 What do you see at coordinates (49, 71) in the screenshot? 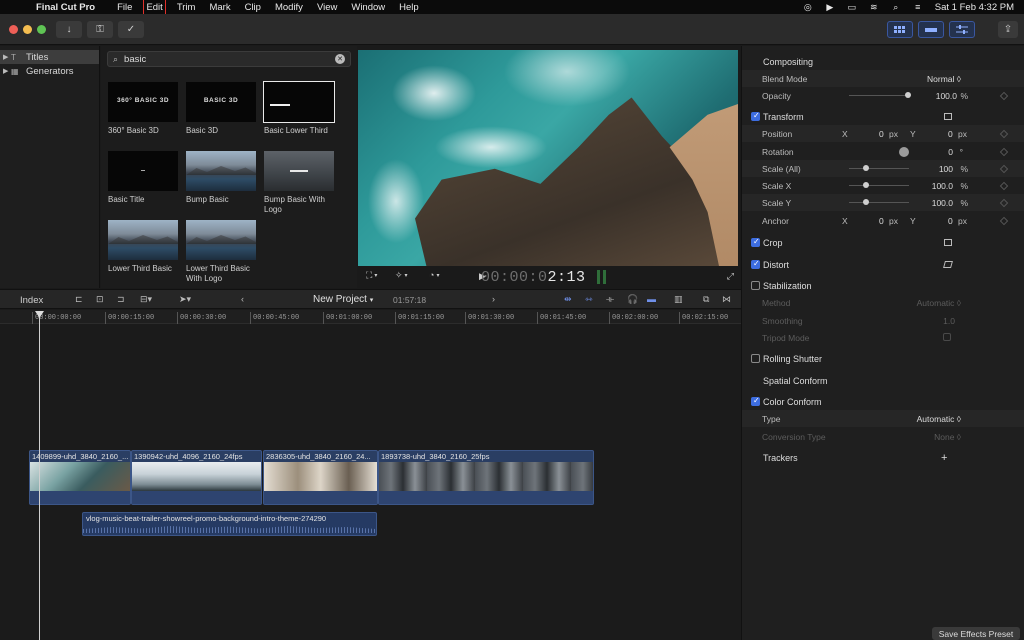
I see `sidebar-item-generators: ▶ ▦ Generators` at bounding box center [49, 71].